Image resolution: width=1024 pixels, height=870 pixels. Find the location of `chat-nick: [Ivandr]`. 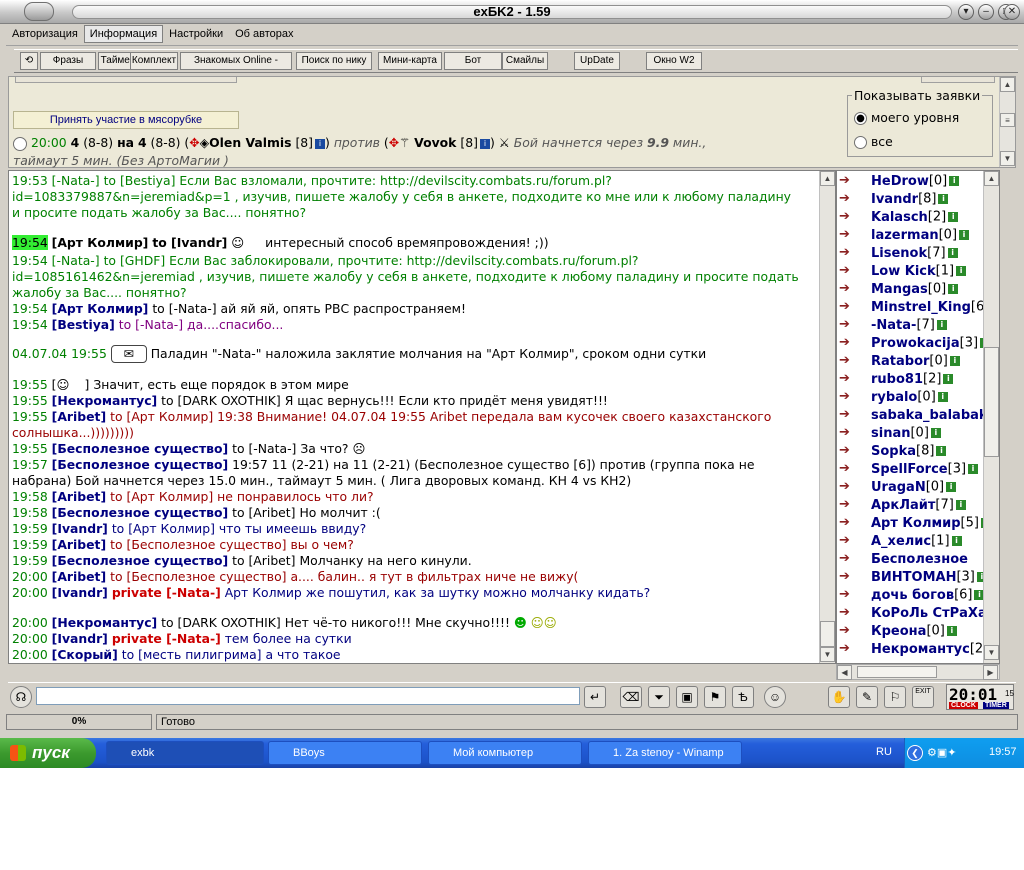

chat-nick: [Ivandr] is located at coordinates (80, 592).